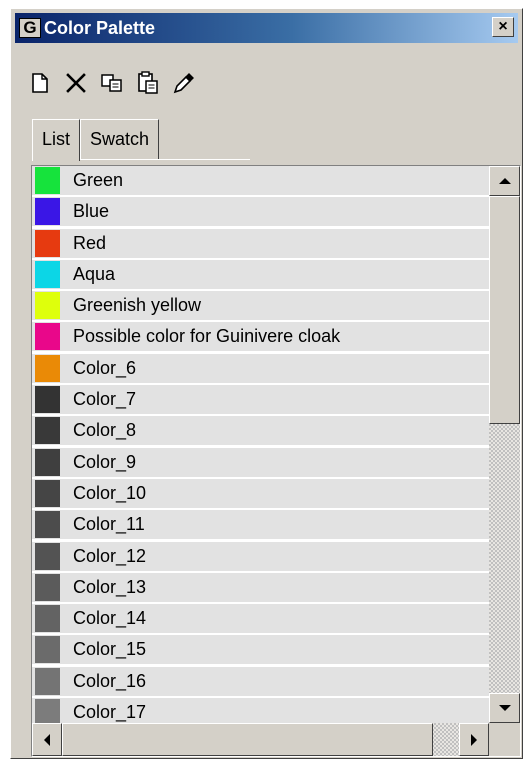  I want to click on color-label: Green, so click(98, 180).